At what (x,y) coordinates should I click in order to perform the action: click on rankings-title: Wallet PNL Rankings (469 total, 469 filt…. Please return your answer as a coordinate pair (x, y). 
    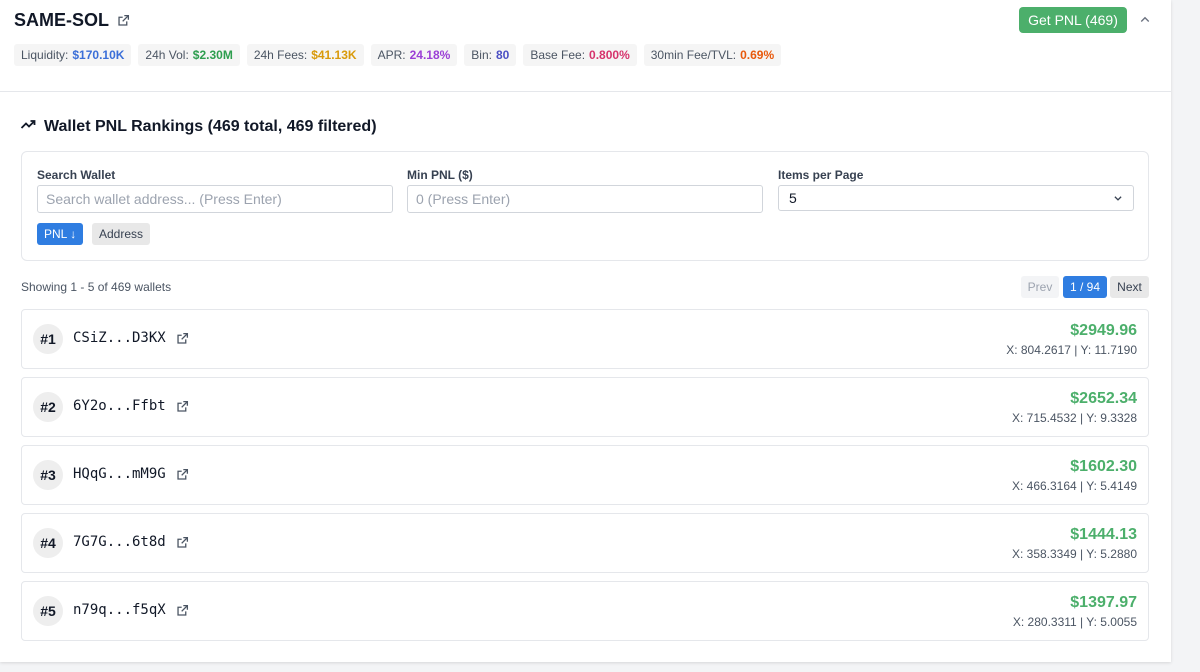
    Looking at the image, I should click on (210, 126).